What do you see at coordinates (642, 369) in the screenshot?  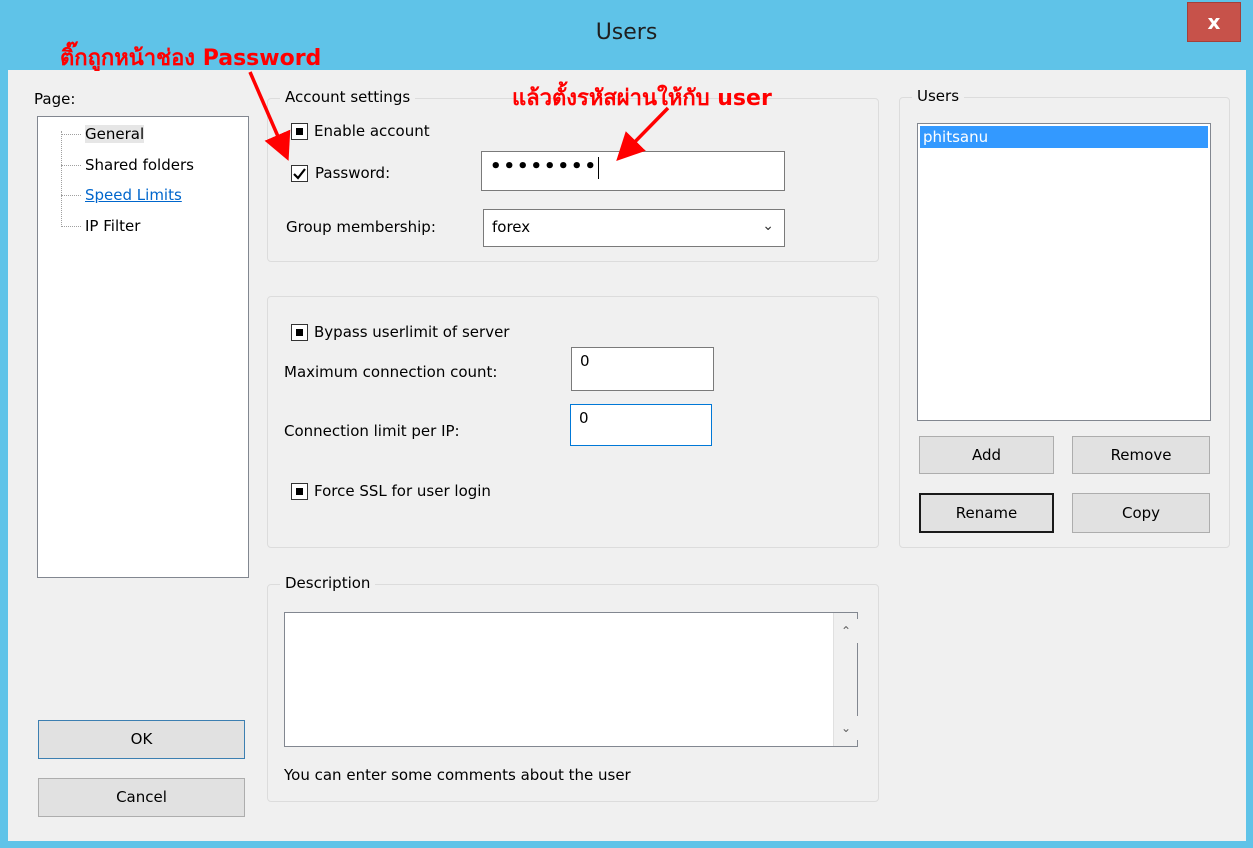 I see `max-connection-field: 0` at bounding box center [642, 369].